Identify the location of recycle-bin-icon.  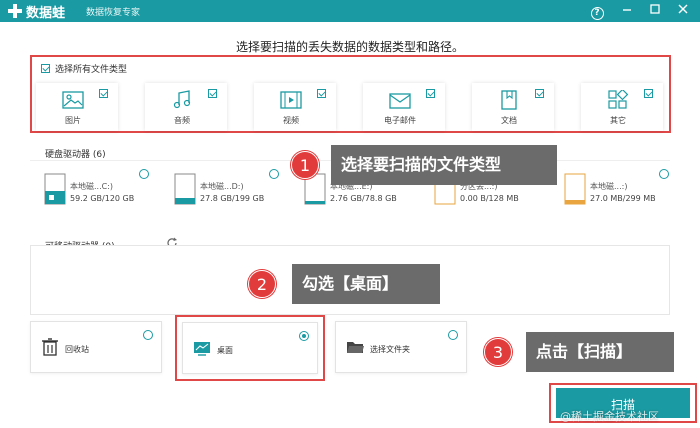
(50, 347).